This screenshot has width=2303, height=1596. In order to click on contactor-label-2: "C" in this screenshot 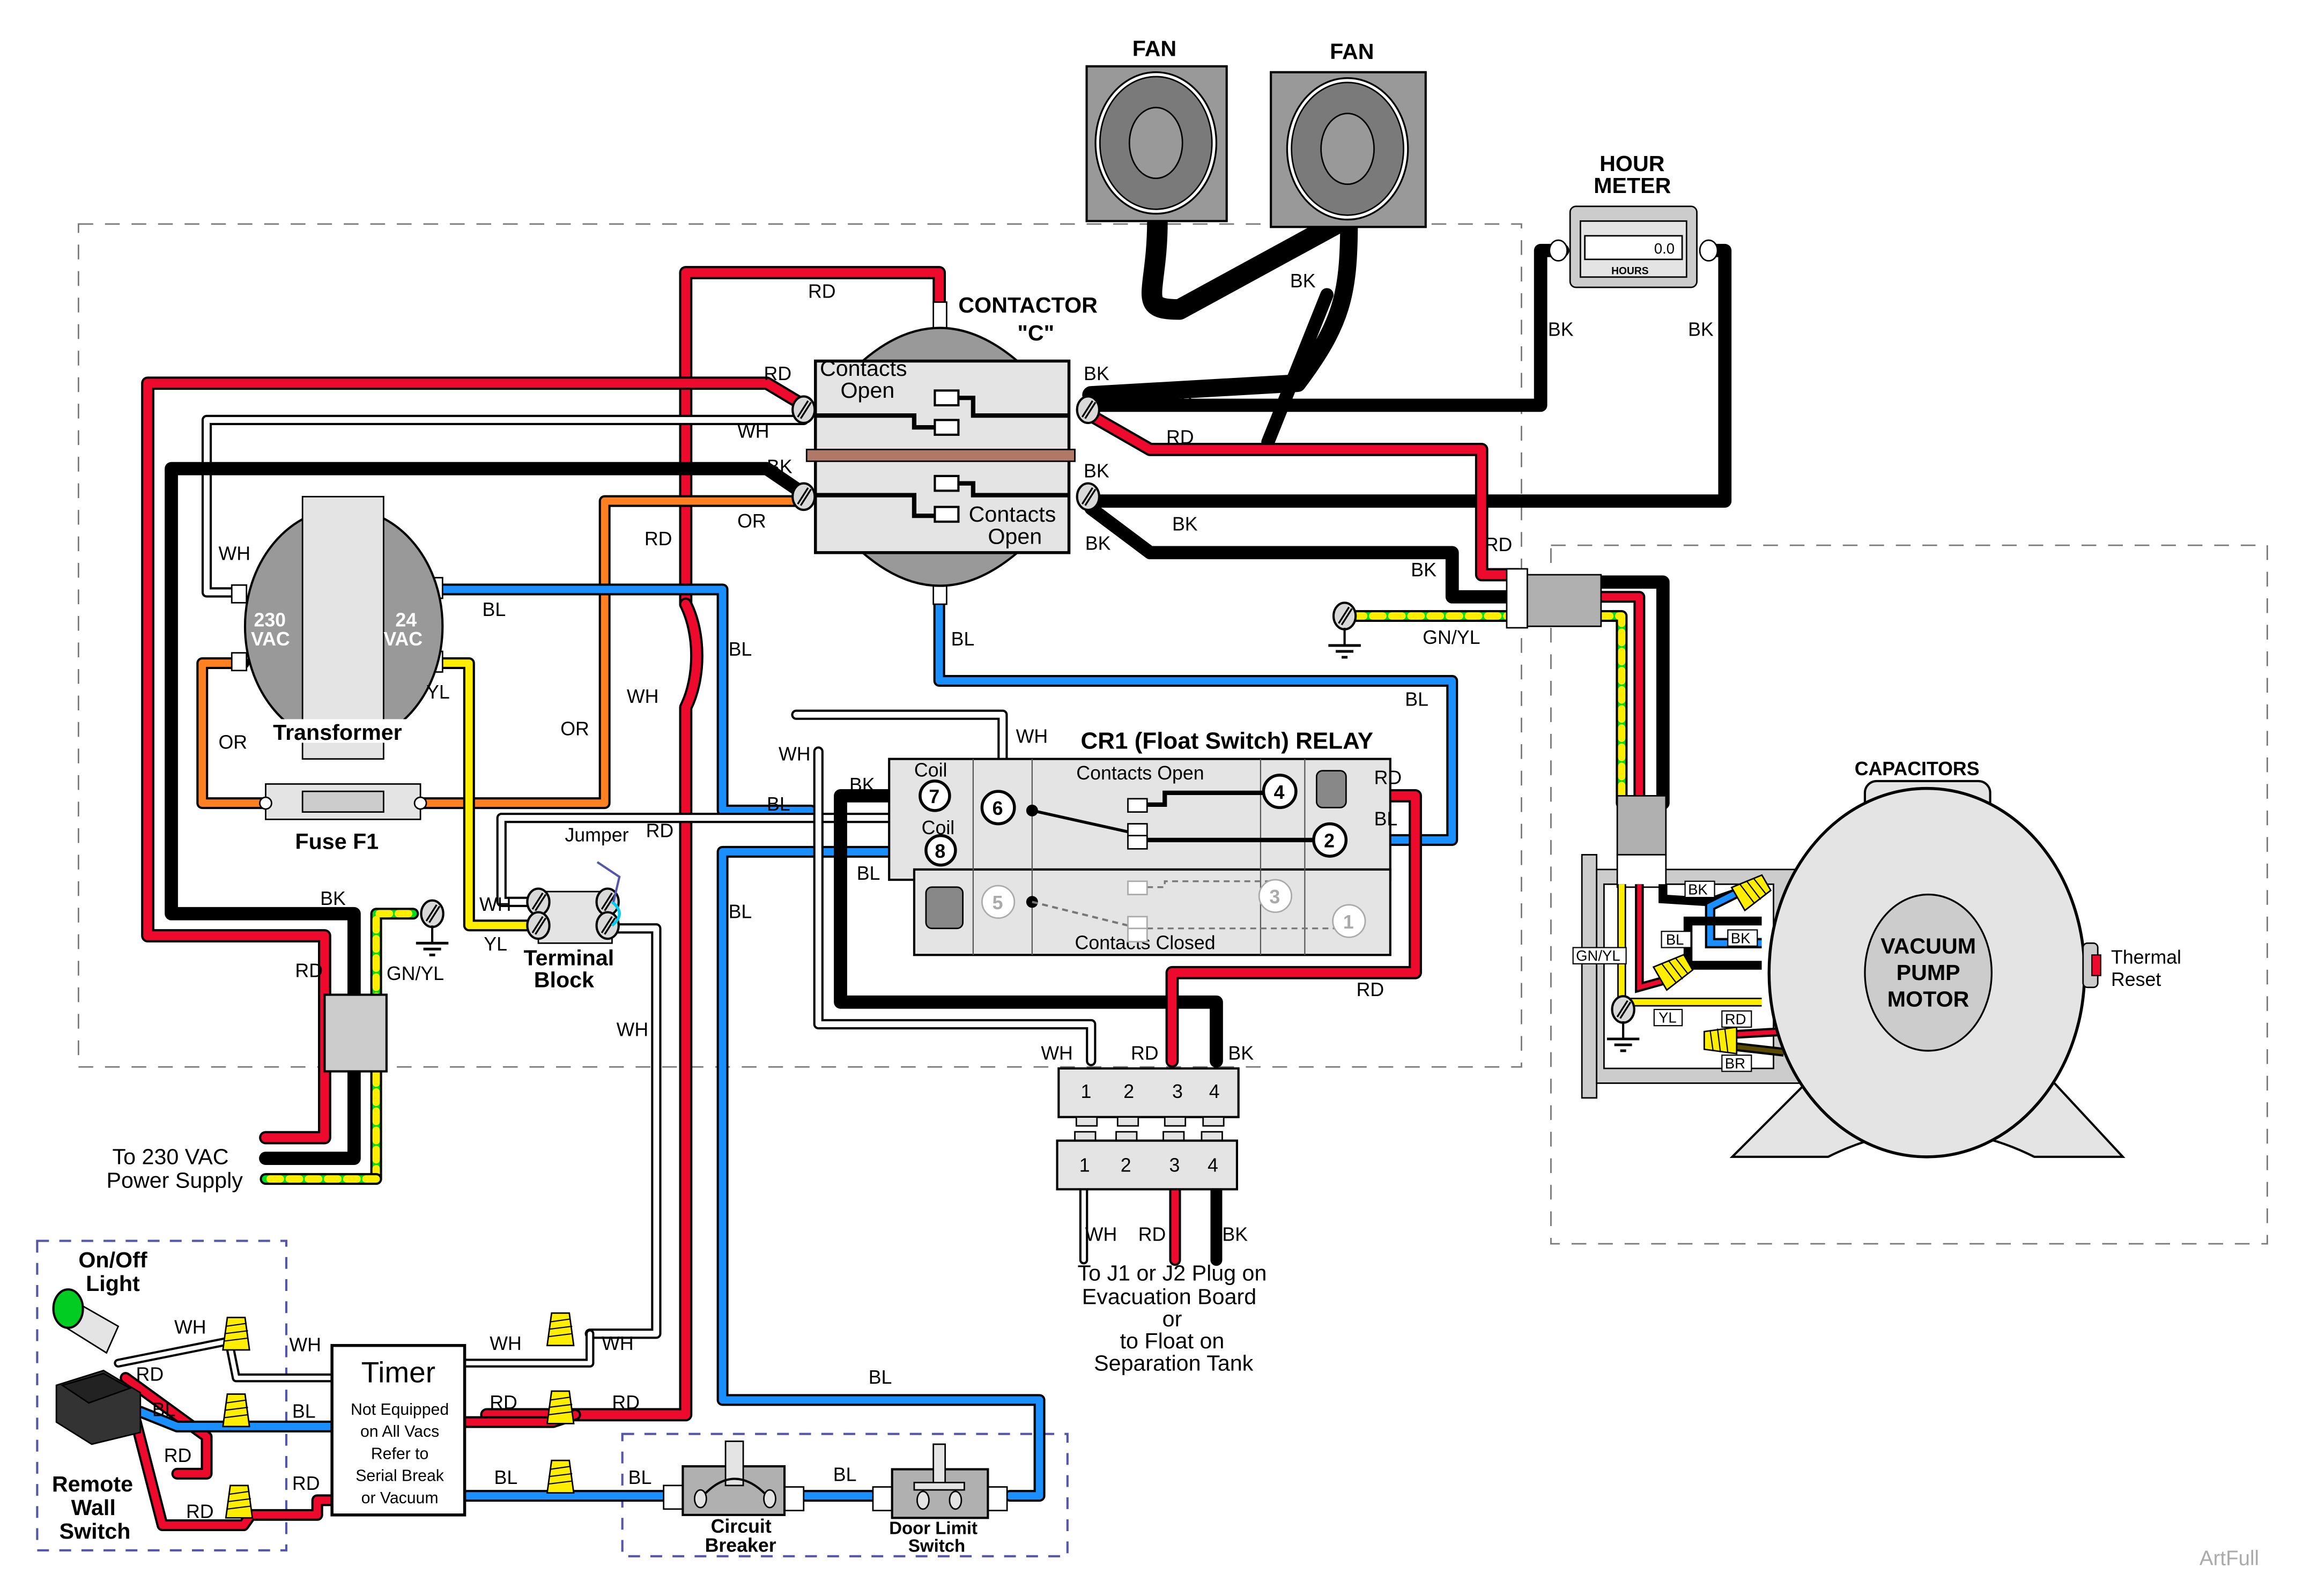, I will do `click(1035, 333)`.